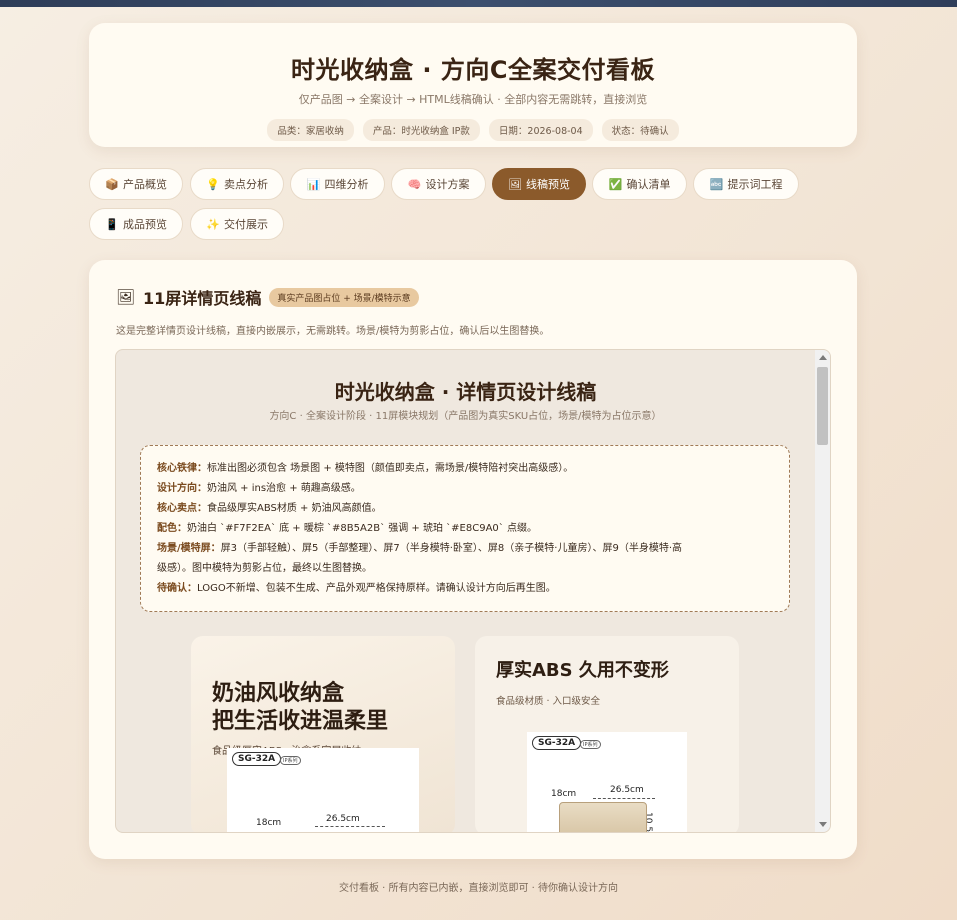 The width and height of the screenshot is (957, 920). I want to click on abc-icon: 🔤, so click(716, 184).